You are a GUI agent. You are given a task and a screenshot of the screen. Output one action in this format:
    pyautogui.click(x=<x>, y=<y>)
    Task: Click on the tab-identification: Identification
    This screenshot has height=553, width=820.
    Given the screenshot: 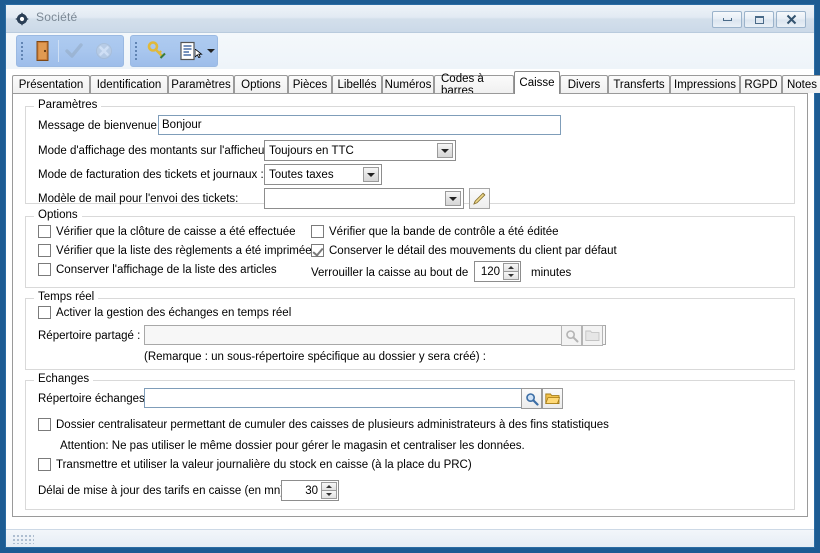 What is the action you would take?
    pyautogui.click(x=129, y=84)
    